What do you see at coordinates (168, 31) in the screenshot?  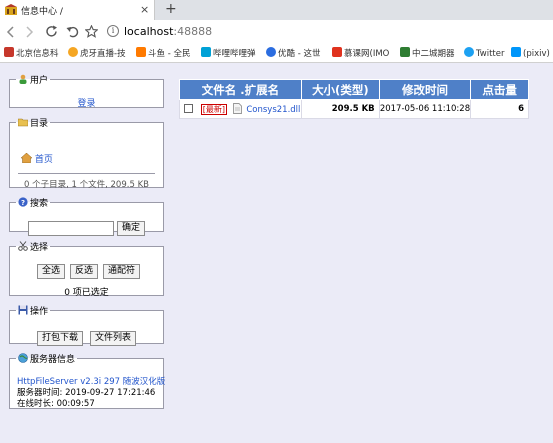 I see `address-text: localhost:48888` at bounding box center [168, 31].